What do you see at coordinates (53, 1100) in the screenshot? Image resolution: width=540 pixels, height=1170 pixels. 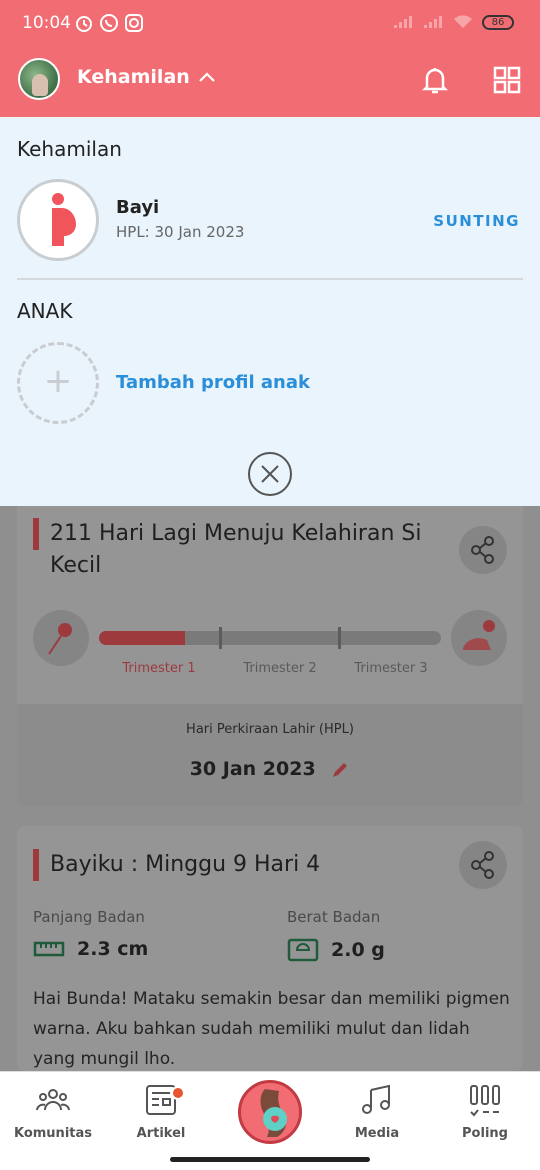 I see `people-icon` at bounding box center [53, 1100].